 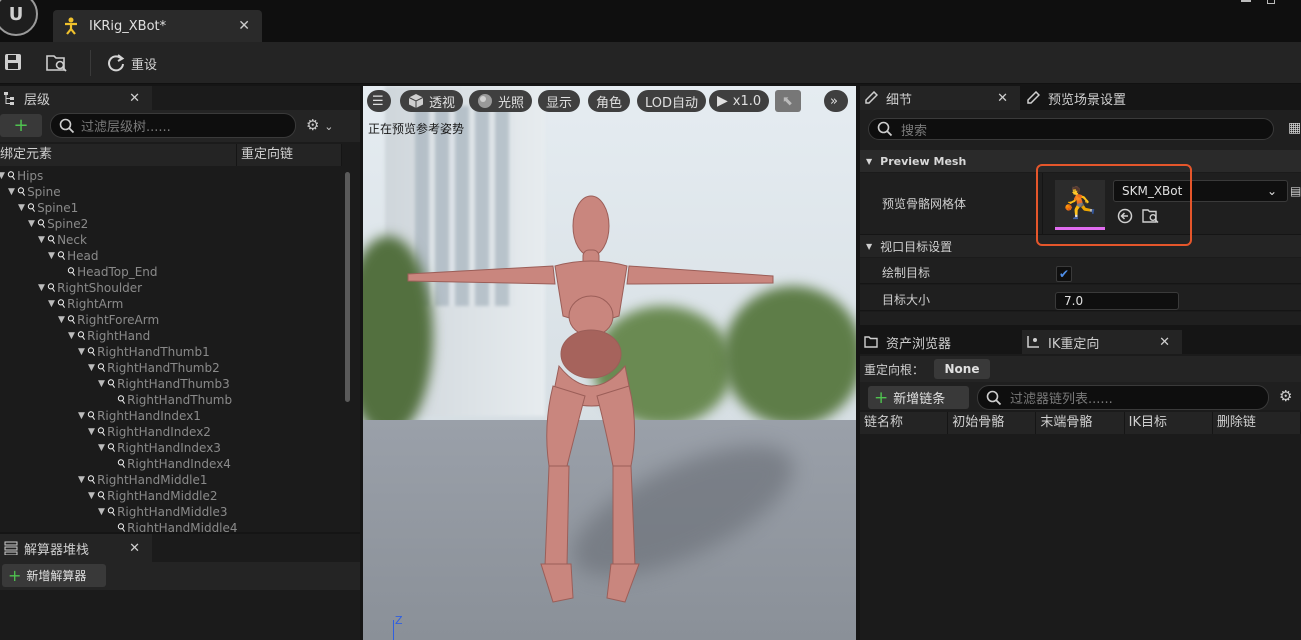 I want to click on bone-row: ▼ ⚲ Spine1, so click(x=48, y=208).